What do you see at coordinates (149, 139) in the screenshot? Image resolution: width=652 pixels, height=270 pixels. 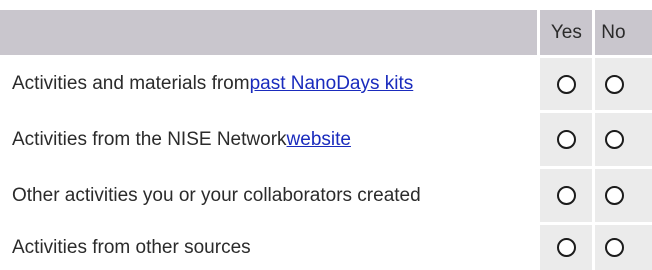 I see `question-text: Activities from the NISE Network` at bounding box center [149, 139].